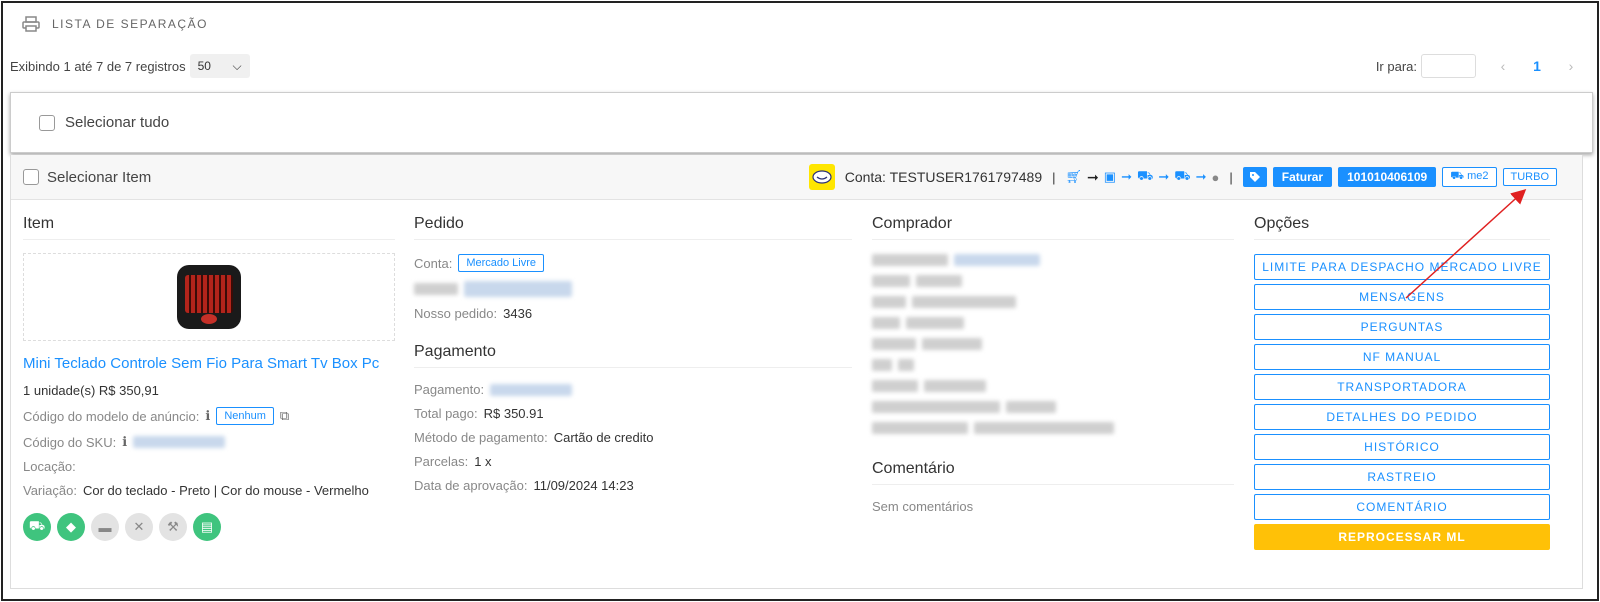  What do you see at coordinates (245, 416) in the screenshot?
I see `model-code-value: Nenhum` at bounding box center [245, 416].